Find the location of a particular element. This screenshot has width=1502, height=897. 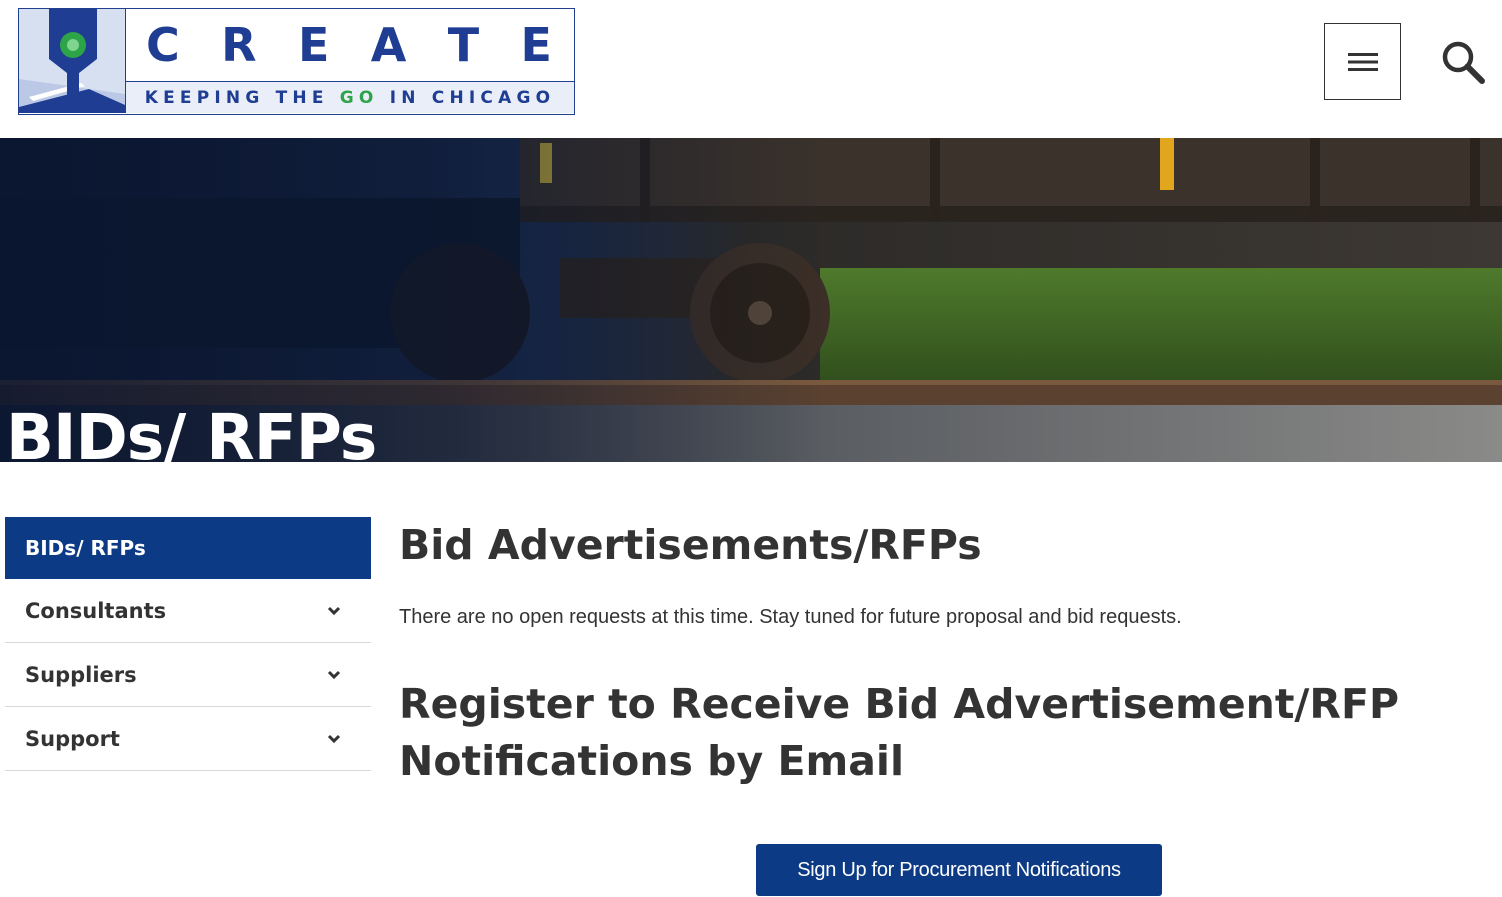

search-icon is located at coordinates (1463, 62).